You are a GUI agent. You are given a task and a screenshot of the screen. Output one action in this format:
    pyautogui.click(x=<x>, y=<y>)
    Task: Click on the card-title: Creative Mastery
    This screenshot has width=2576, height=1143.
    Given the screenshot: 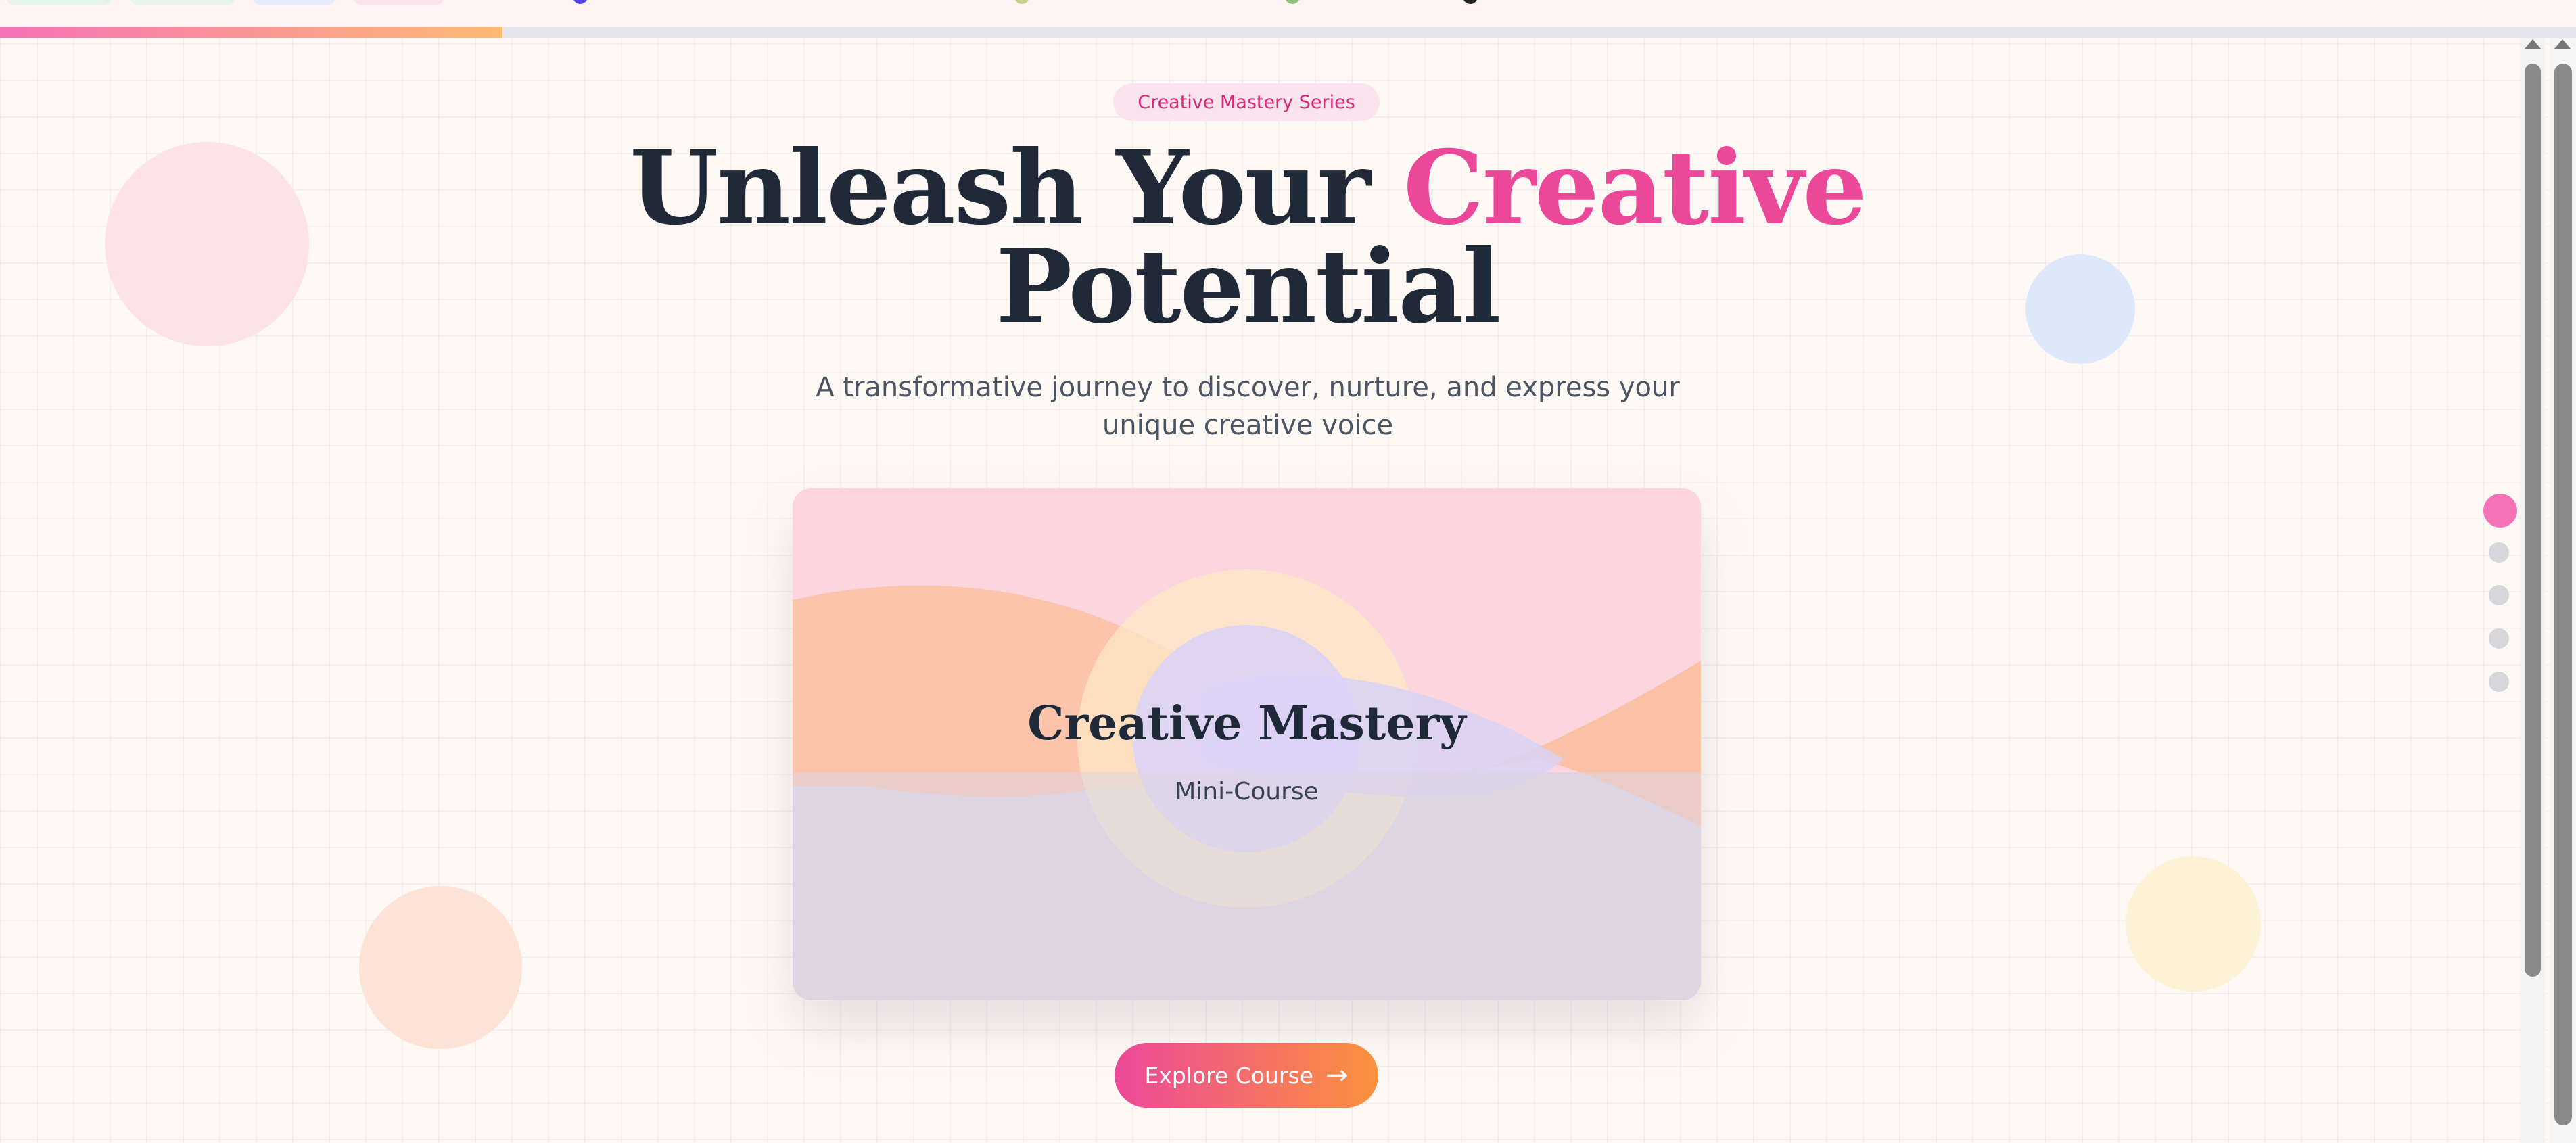 What is the action you would take?
    pyautogui.click(x=1246, y=724)
    